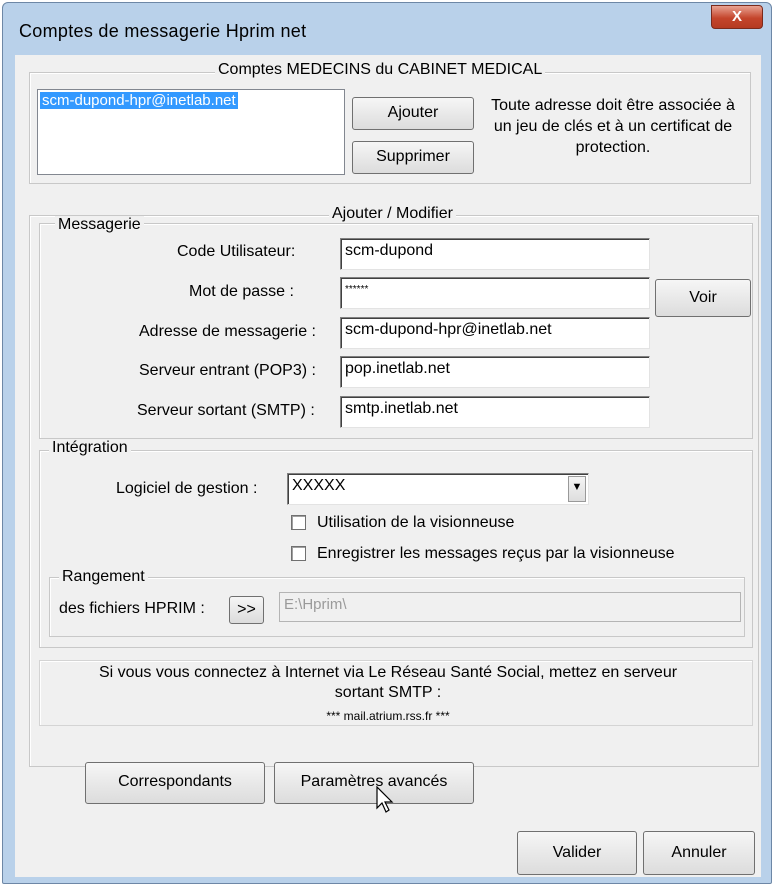 The image size is (778, 886). What do you see at coordinates (315, 604) in the screenshot?
I see `storage-path-value: E:\Hprim\` at bounding box center [315, 604].